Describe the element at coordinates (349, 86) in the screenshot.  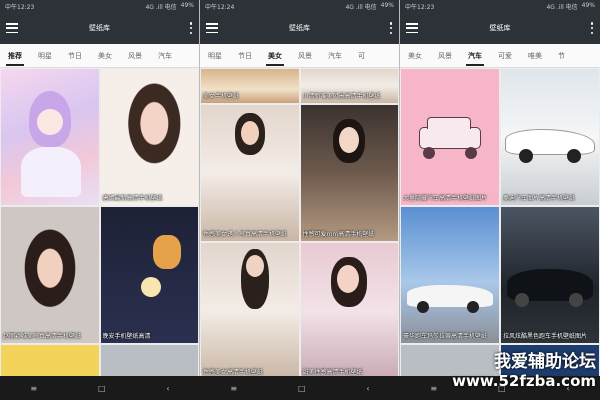
I see `wallpaper-card: 小清新唯美风景高清手机壁纸` at that location.